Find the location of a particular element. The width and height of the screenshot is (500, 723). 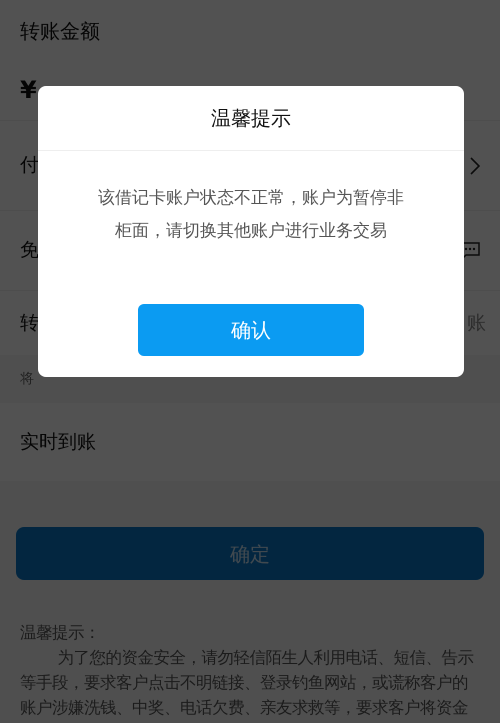

row-label: 付 is located at coordinates (29, 165).